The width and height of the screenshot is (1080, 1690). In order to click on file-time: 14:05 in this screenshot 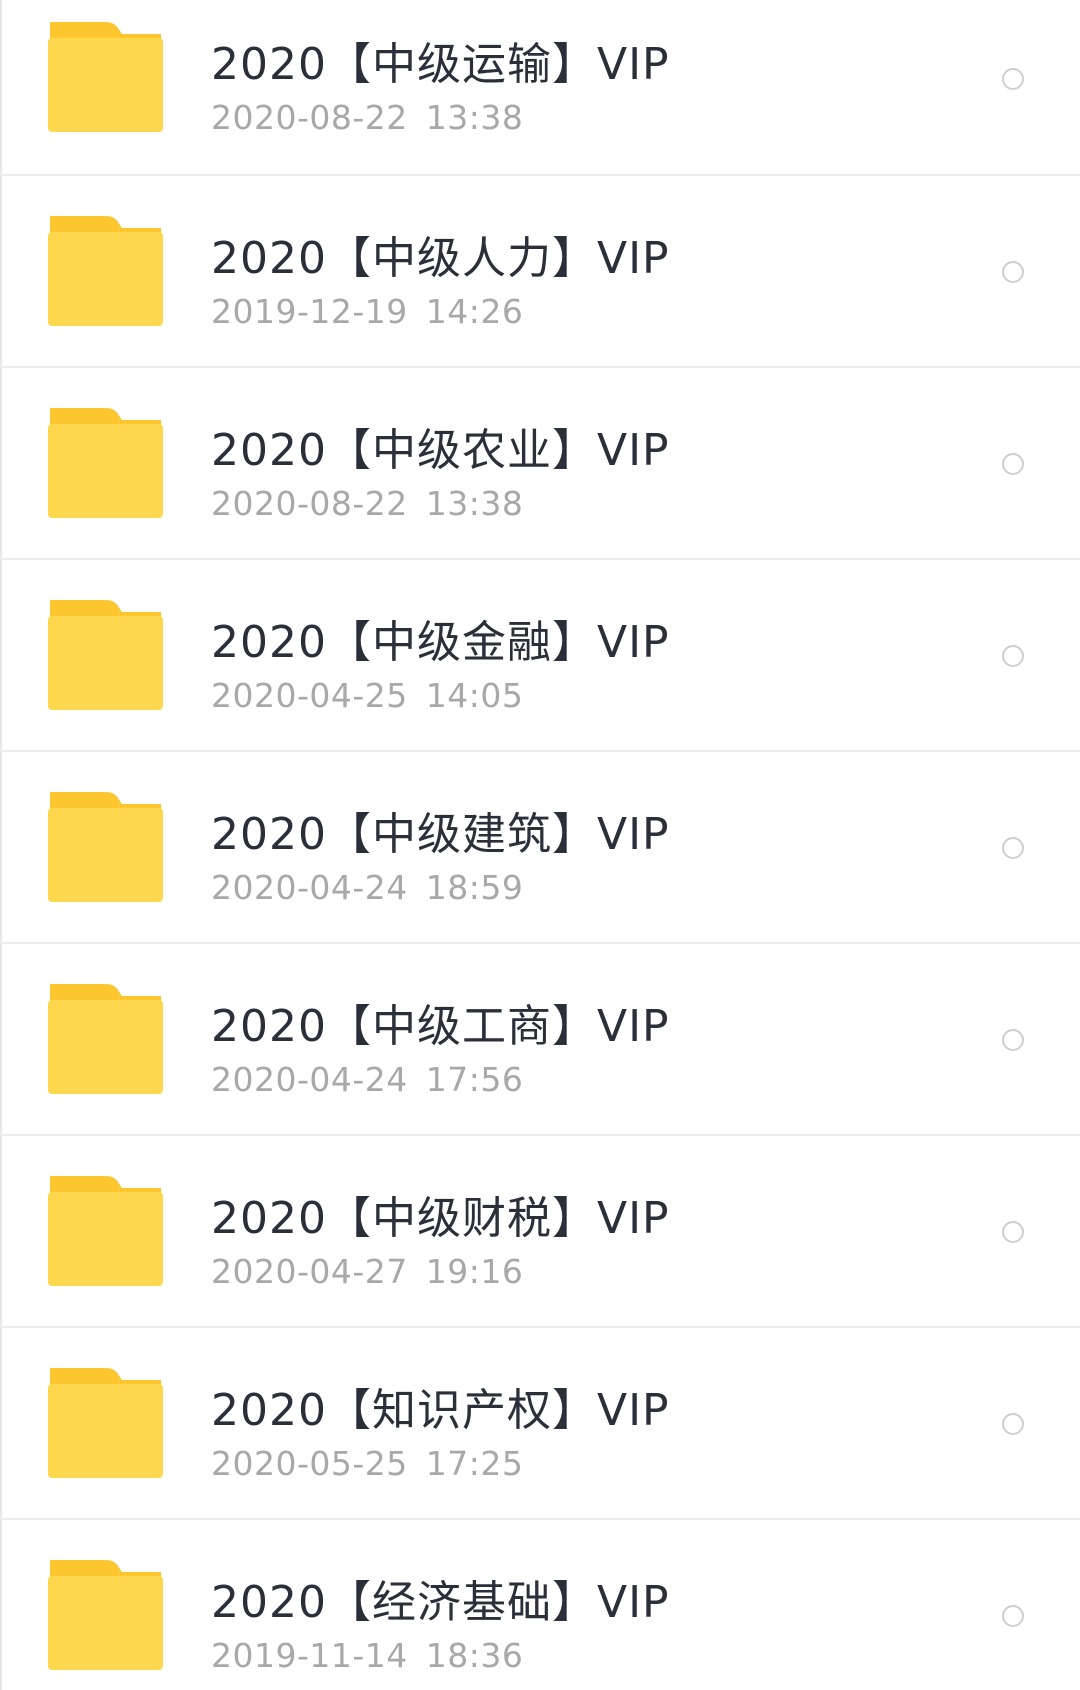, I will do `click(474, 695)`.